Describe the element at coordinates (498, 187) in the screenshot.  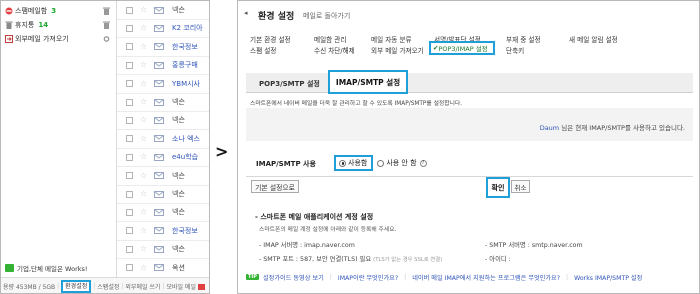
I see `confirm-button: 확인` at that location.